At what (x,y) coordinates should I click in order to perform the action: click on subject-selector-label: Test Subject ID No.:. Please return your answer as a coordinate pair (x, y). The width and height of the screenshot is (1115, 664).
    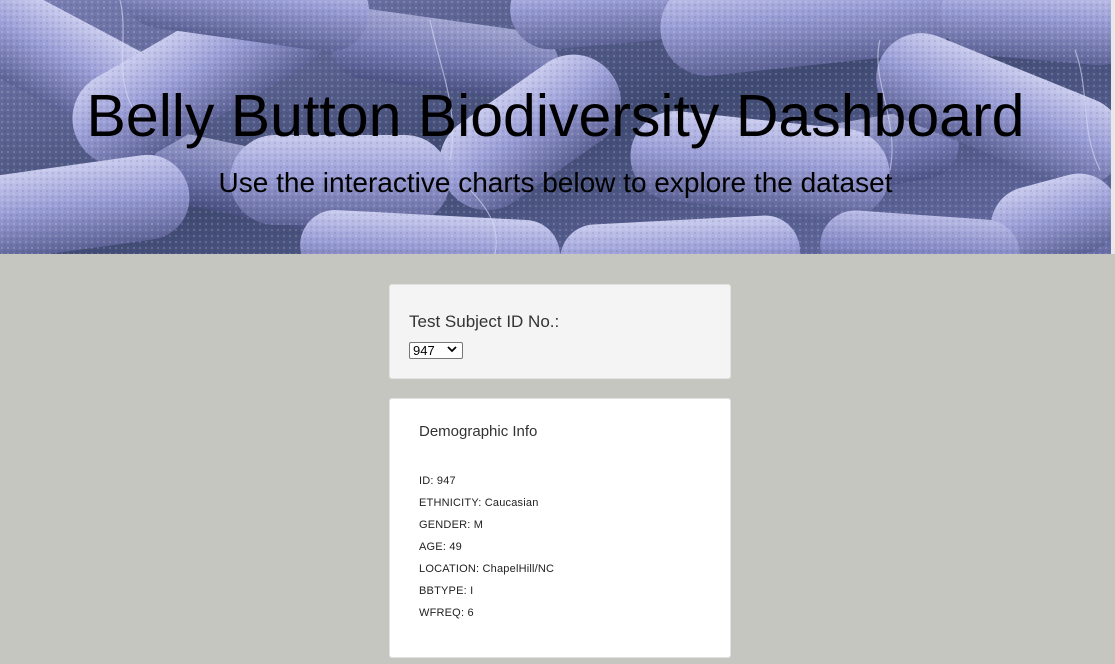
    Looking at the image, I should click on (484, 321).